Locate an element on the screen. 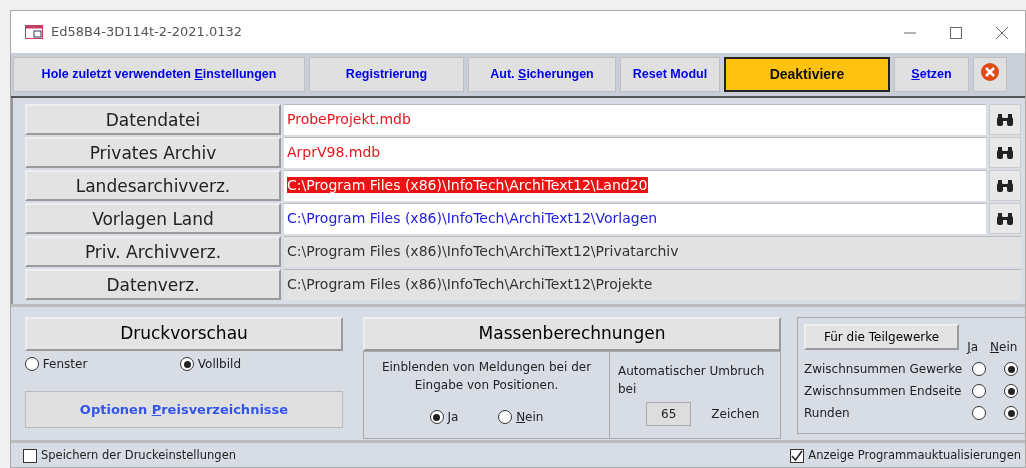 This screenshot has height=468, width=1026. path-label-button: Datendatei is located at coordinates (153, 119).